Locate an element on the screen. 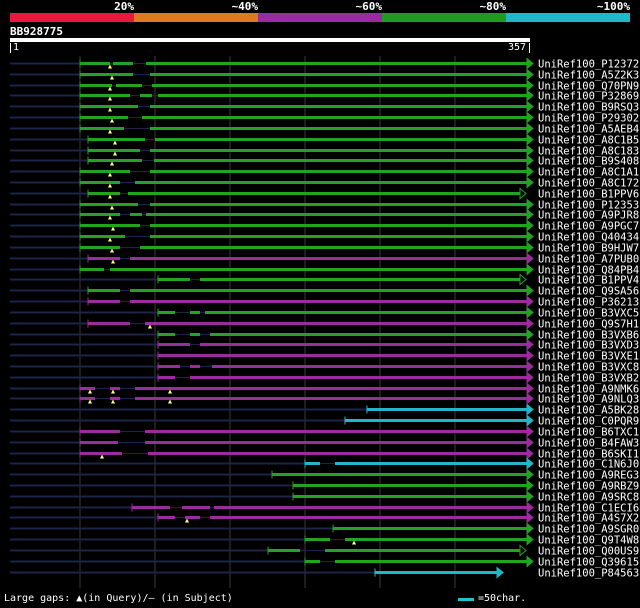 The image size is (640, 608). hit-label: UniRef100_P84563 is located at coordinates (588, 574).